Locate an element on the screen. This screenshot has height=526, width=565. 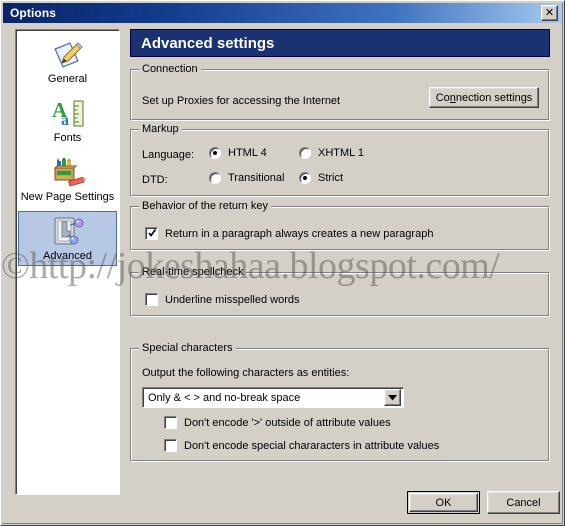
return-key-group-title: Behavior of the return key is located at coordinates (205, 206).